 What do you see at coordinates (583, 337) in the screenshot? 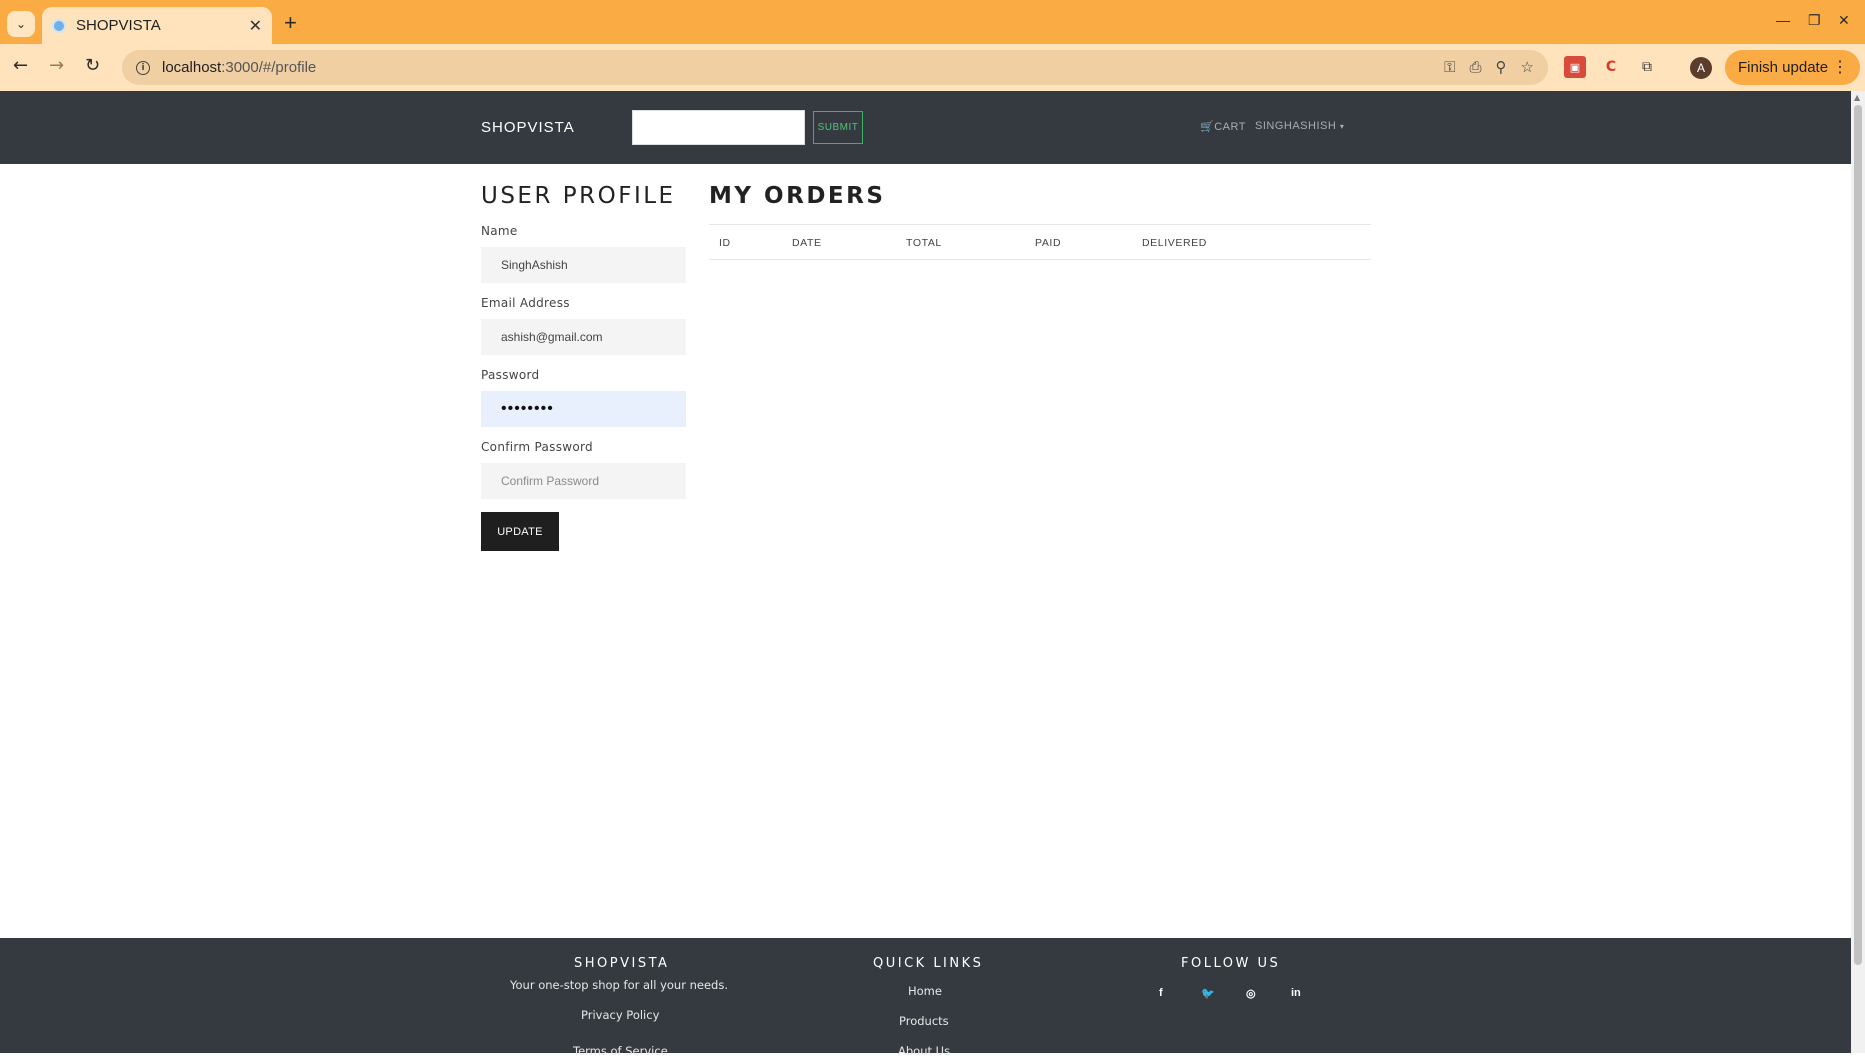
I see `email-field: ashish@gmail.com` at bounding box center [583, 337].